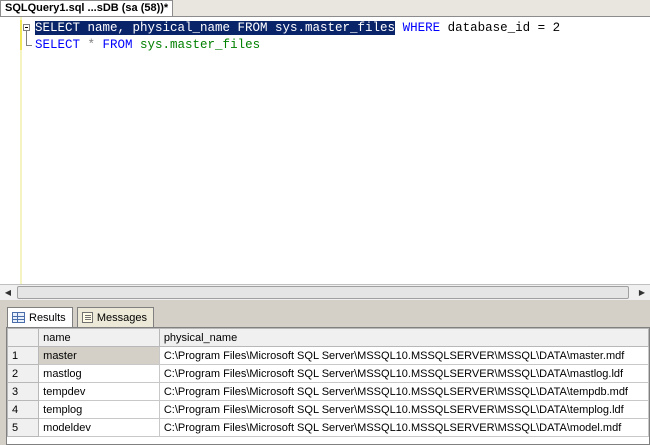  I want to click on document-tab-strip: SQLQuery1.sql ...sDB (sa (58))*, so click(325, 8).